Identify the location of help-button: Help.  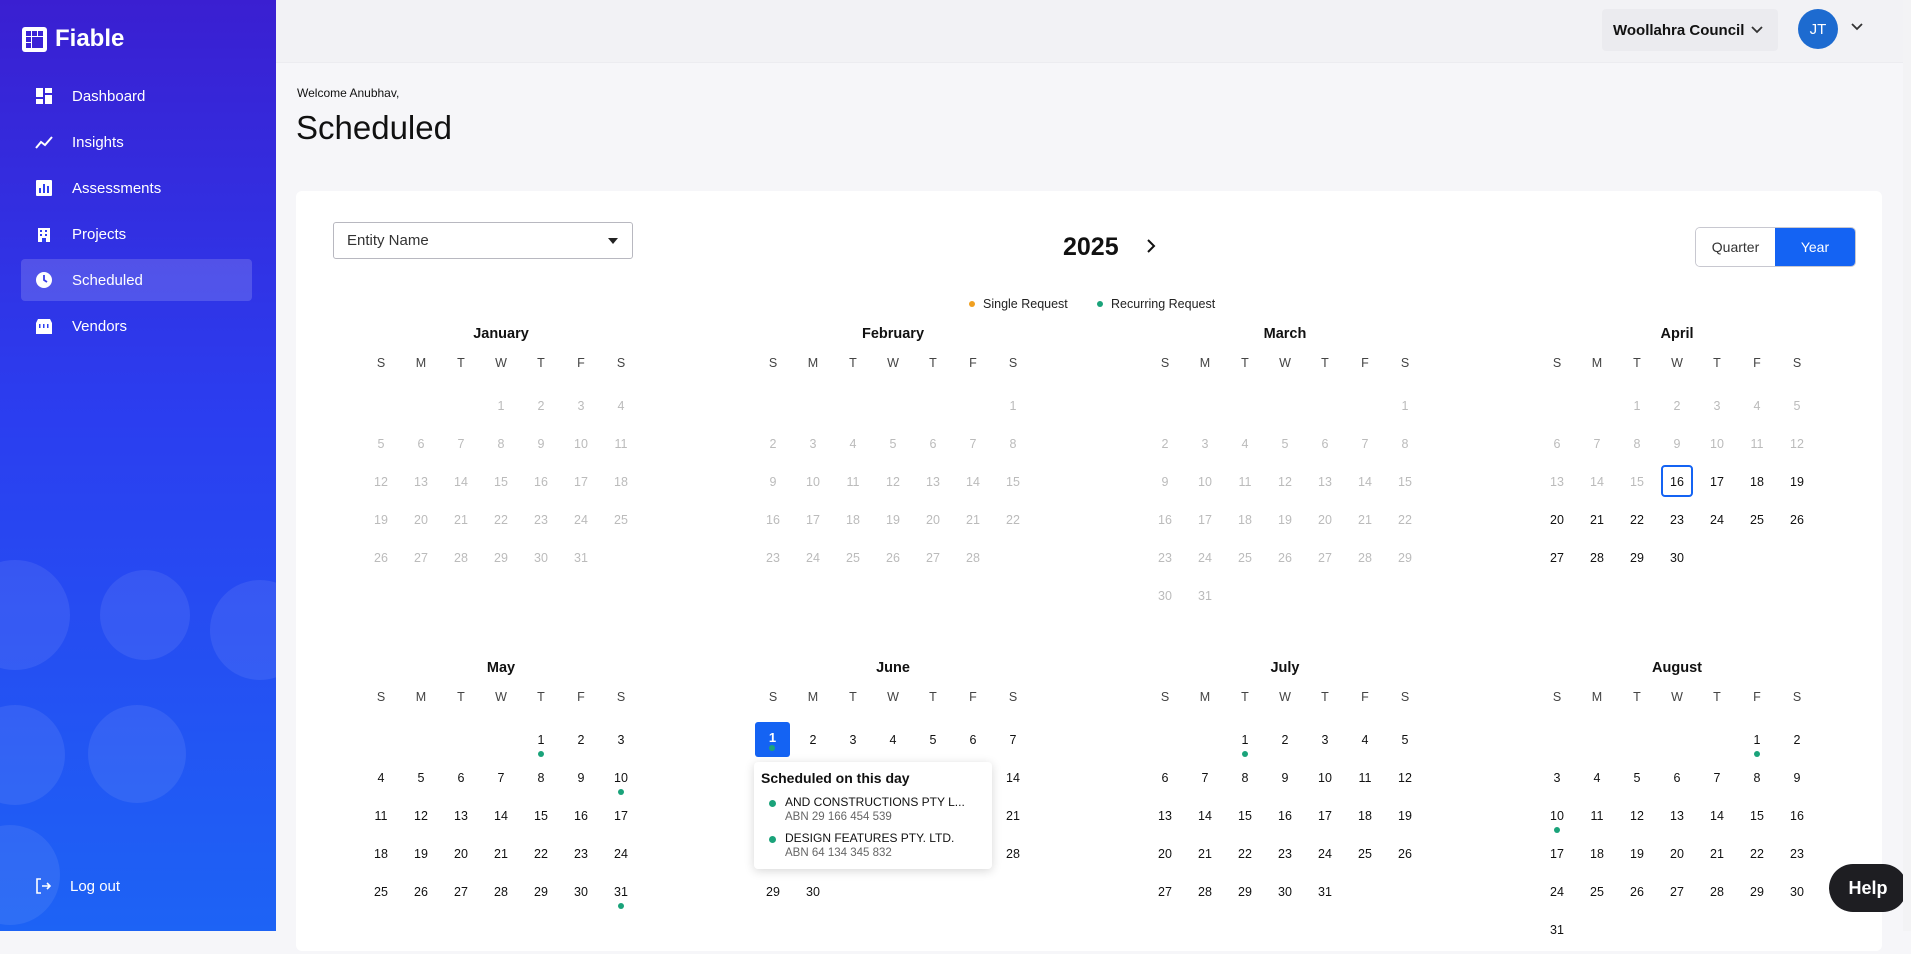
(1868, 888).